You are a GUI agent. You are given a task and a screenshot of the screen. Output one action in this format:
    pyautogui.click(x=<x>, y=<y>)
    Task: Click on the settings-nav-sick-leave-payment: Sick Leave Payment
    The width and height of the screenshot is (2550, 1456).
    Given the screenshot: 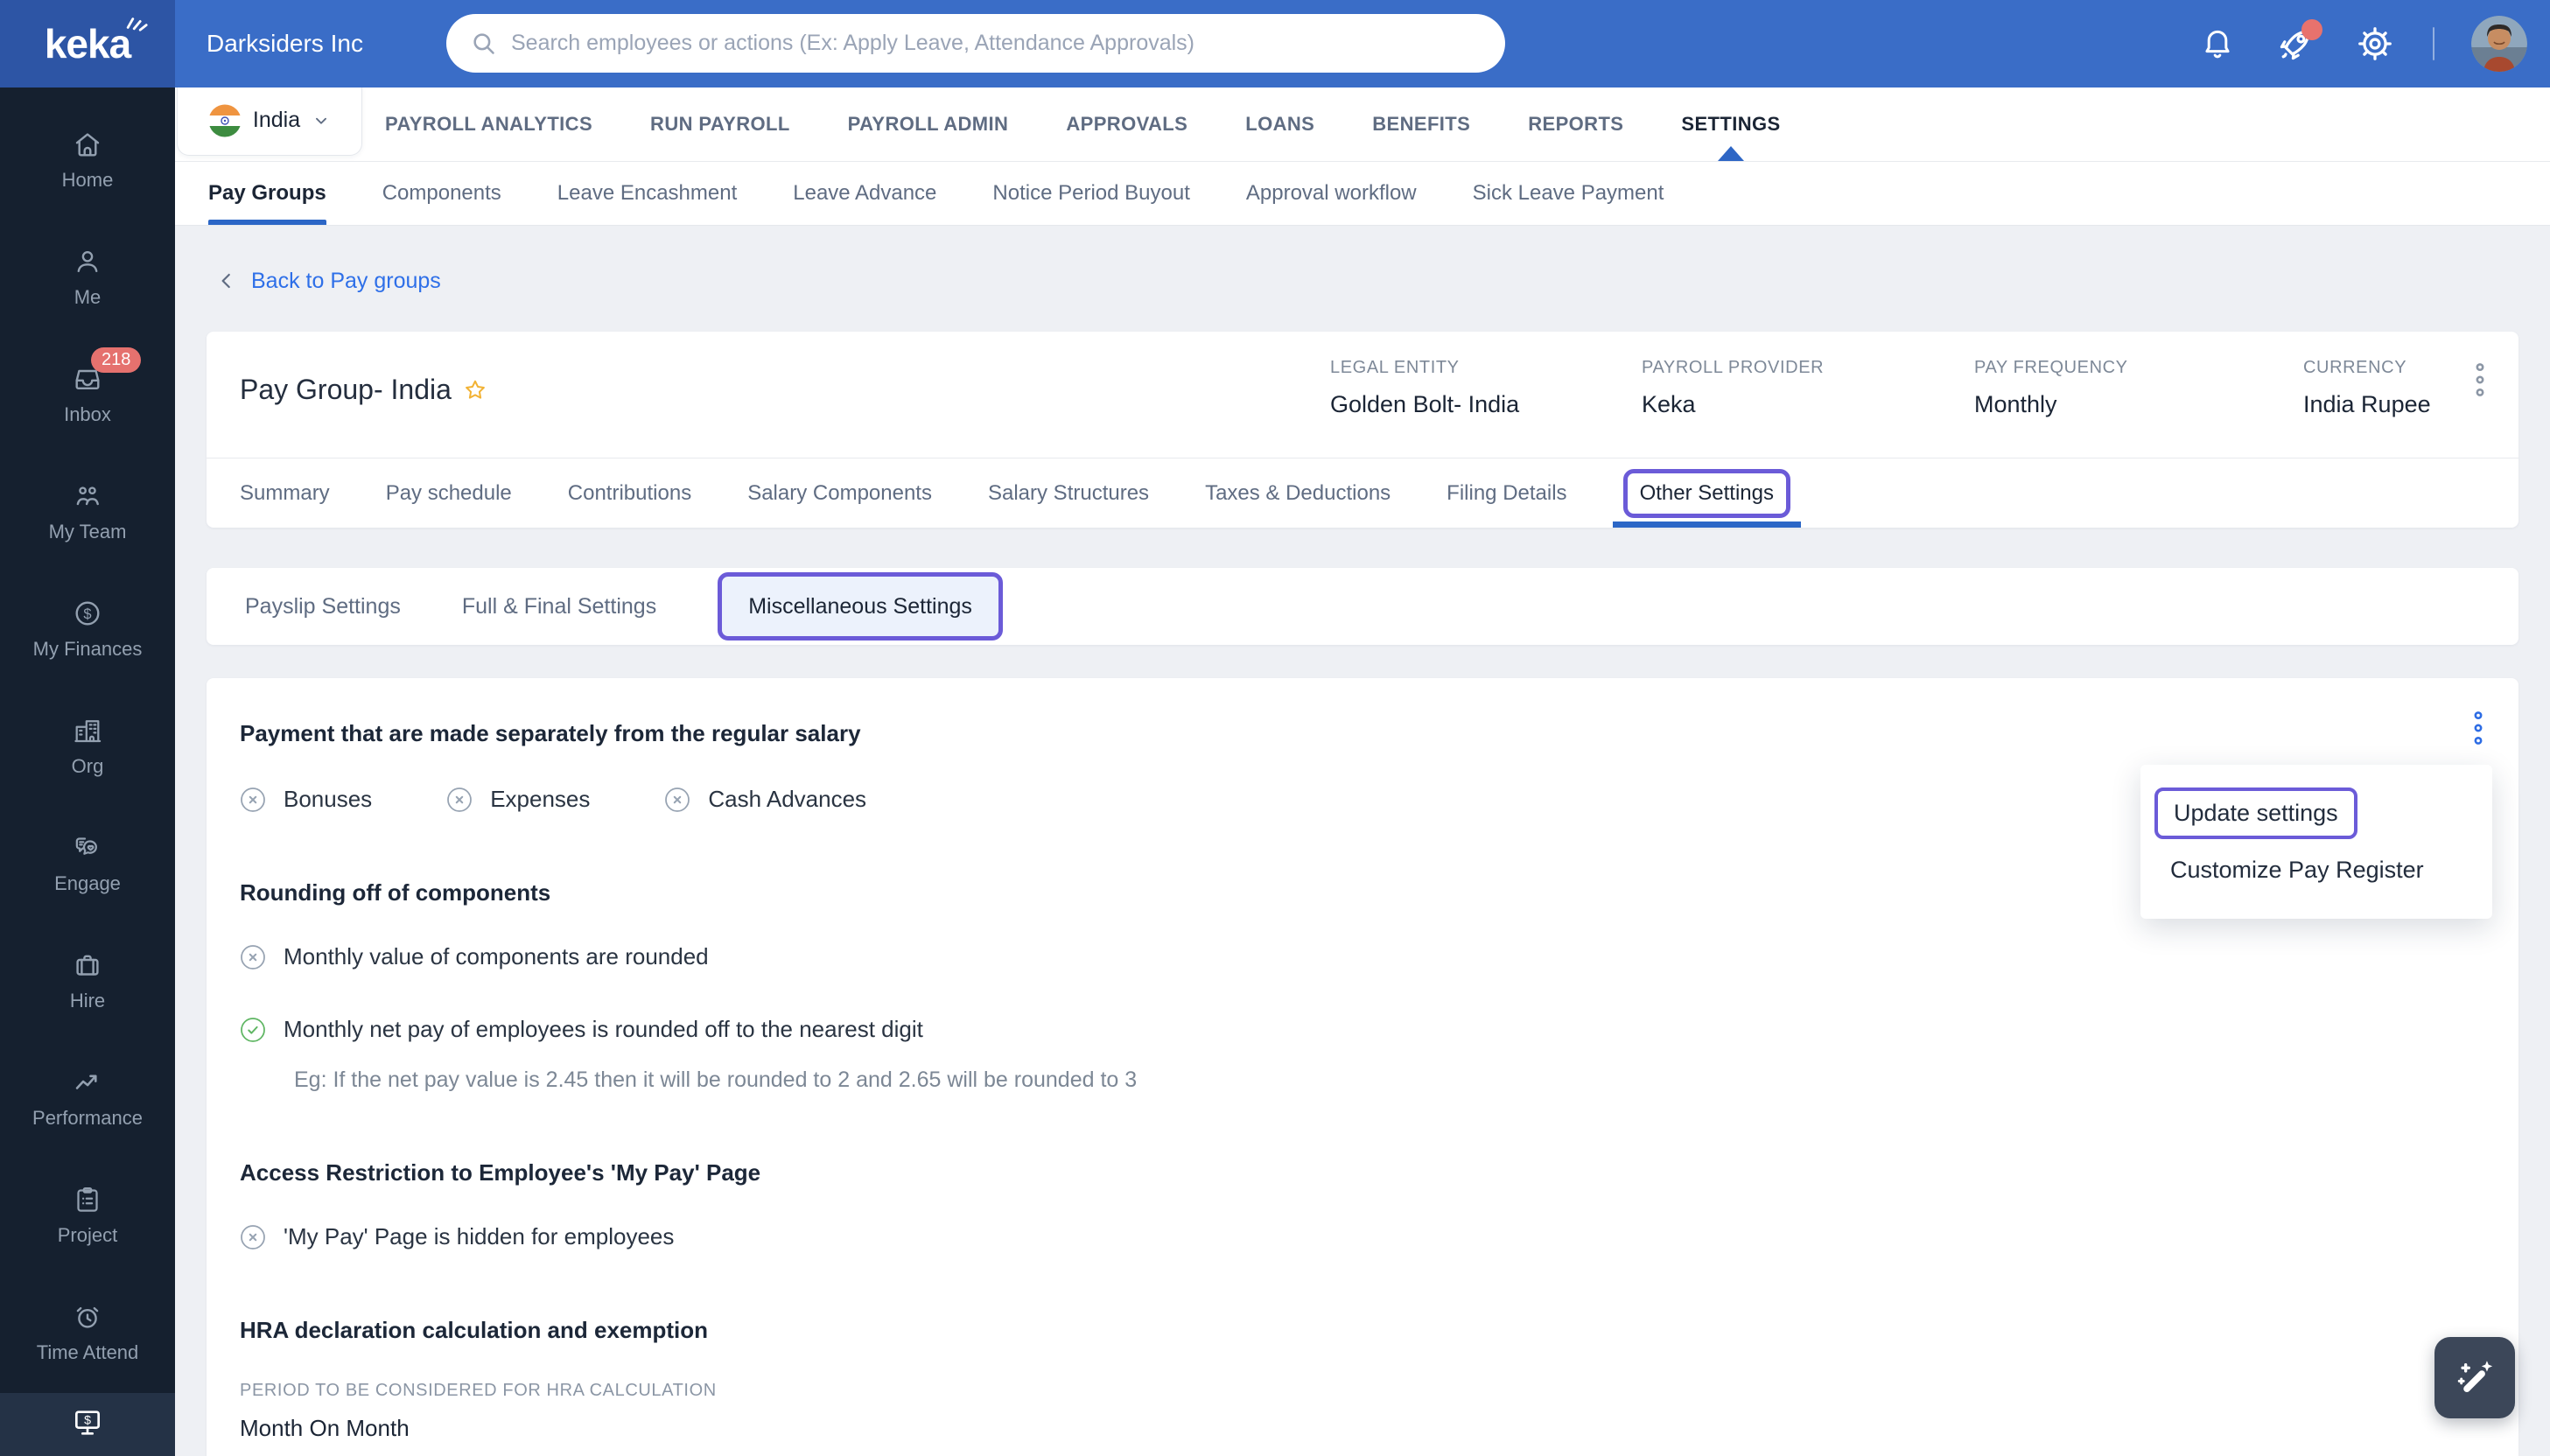 What is the action you would take?
    pyautogui.click(x=1568, y=193)
    